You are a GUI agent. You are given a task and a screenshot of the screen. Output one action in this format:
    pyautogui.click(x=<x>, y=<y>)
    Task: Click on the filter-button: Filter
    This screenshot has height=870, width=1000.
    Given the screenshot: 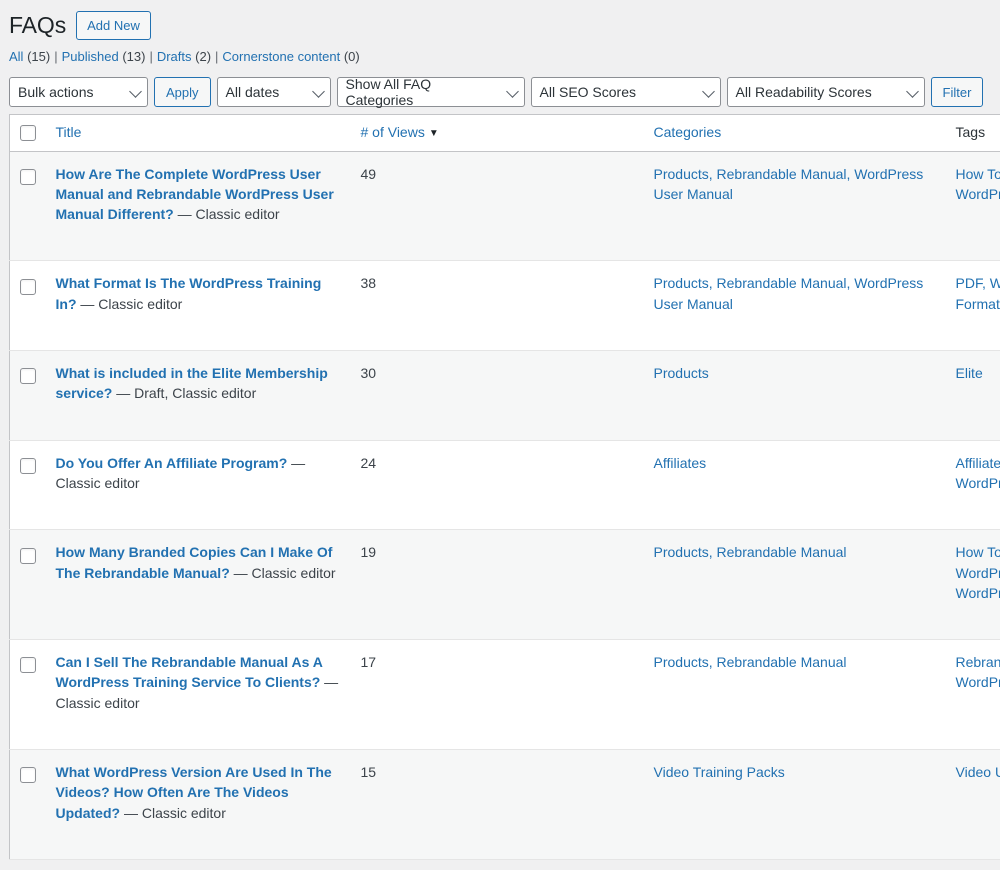 What is the action you would take?
    pyautogui.click(x=957, y=92)
    